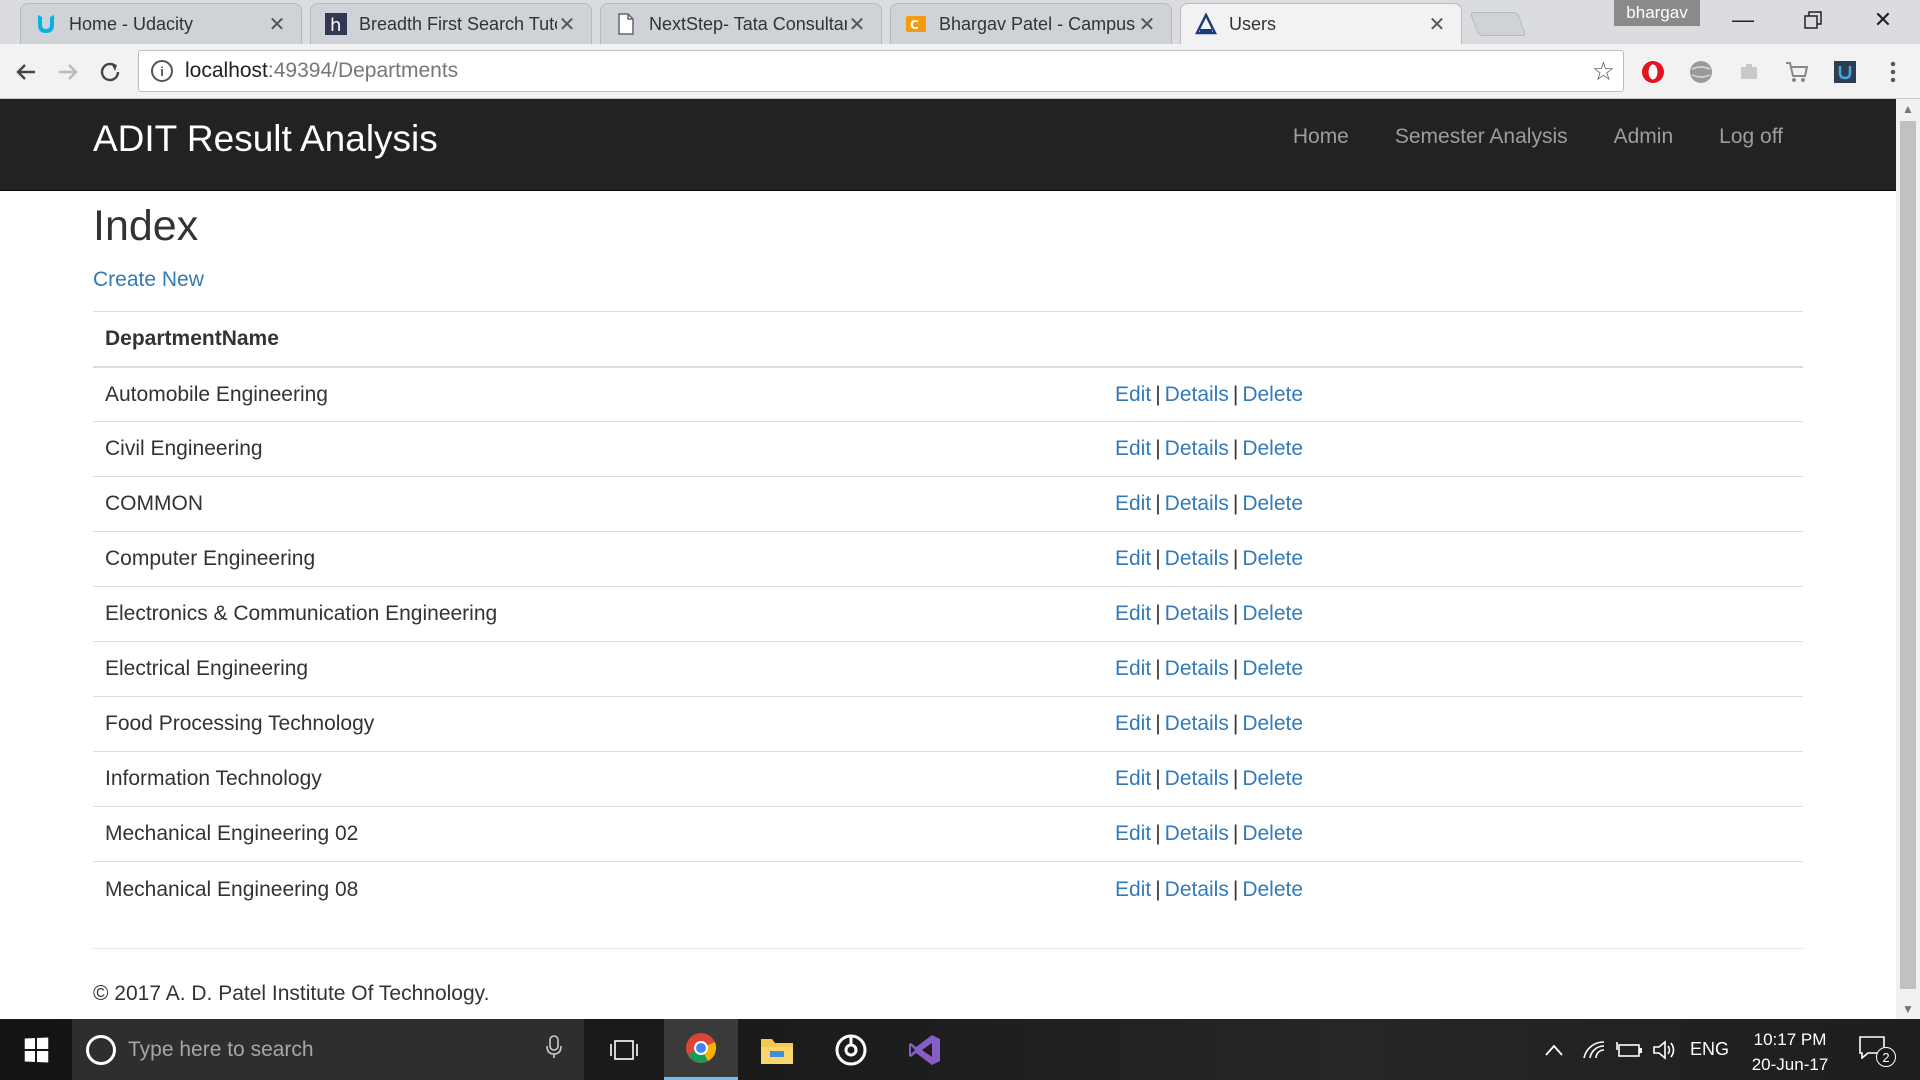 The image size is (1920, 1080). What do you see at coordinates (148, 280) in the screenshot?
I see `create-new-link: Create New` at bounding box center [148, 280].